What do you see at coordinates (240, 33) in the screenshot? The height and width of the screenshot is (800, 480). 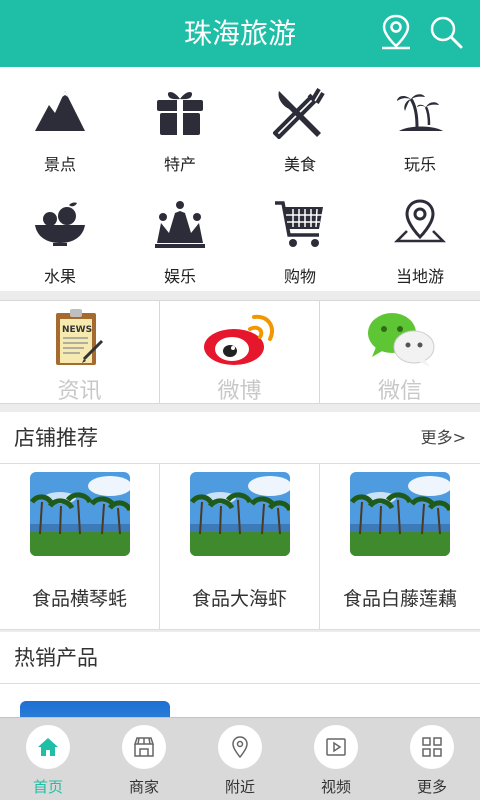 I see `app-header: 珠海旅游` at bounding box center [240, 33].